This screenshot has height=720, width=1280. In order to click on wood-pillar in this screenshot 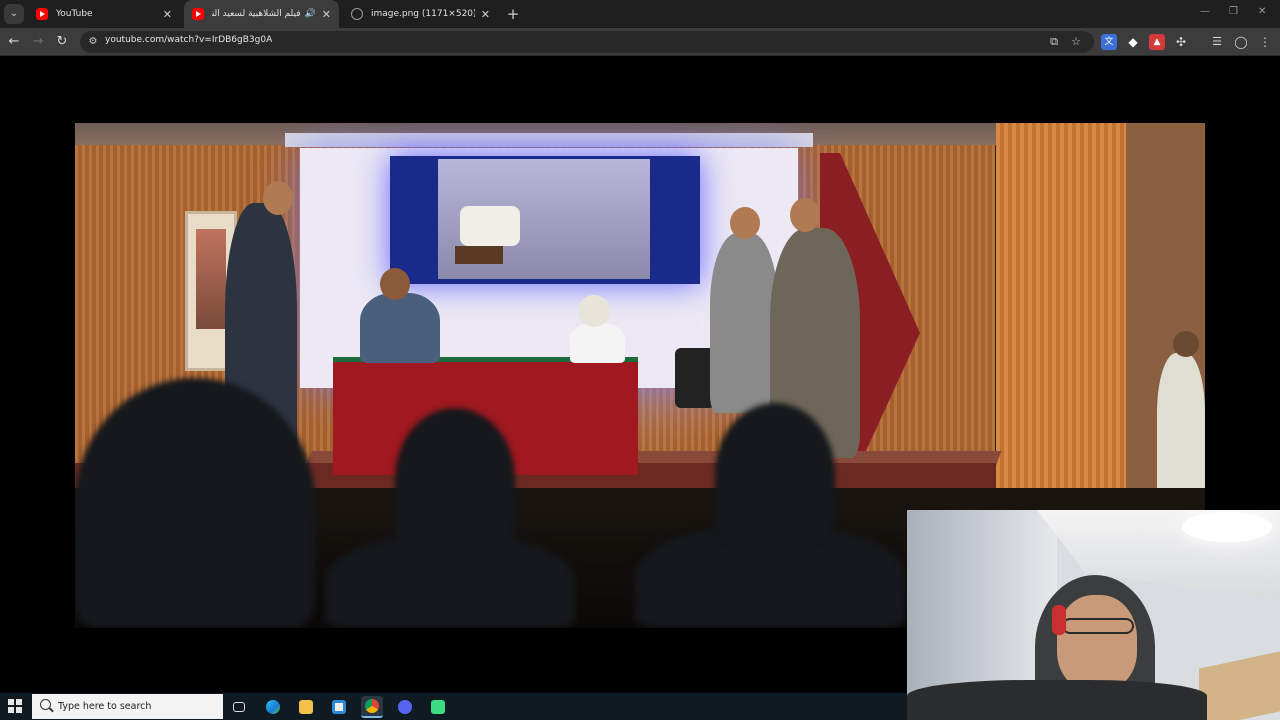, I will do `click(1061, 318)`.